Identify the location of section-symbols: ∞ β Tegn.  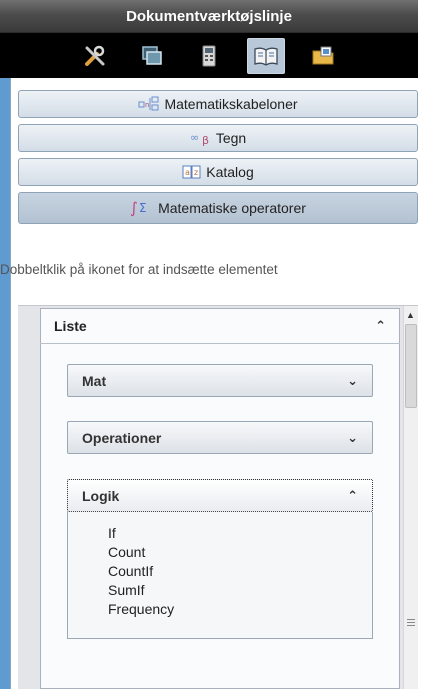
(218, 138).